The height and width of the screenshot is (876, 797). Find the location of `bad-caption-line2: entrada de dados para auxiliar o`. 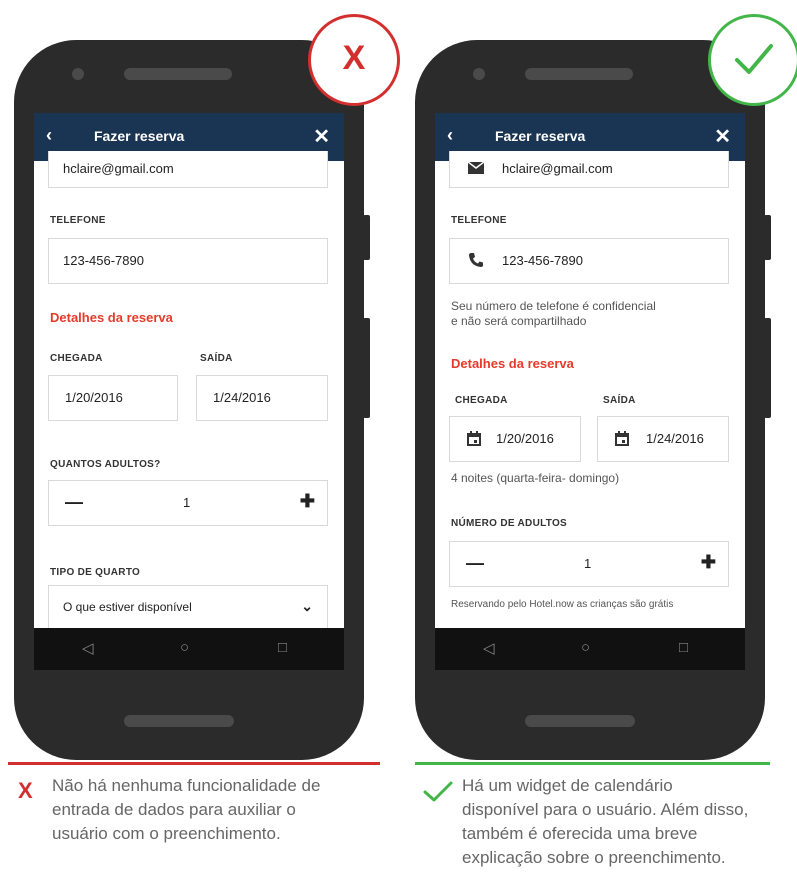

bad-caption-line2: entrada de dados para auxiliar o is located at coordinates (174, 809).